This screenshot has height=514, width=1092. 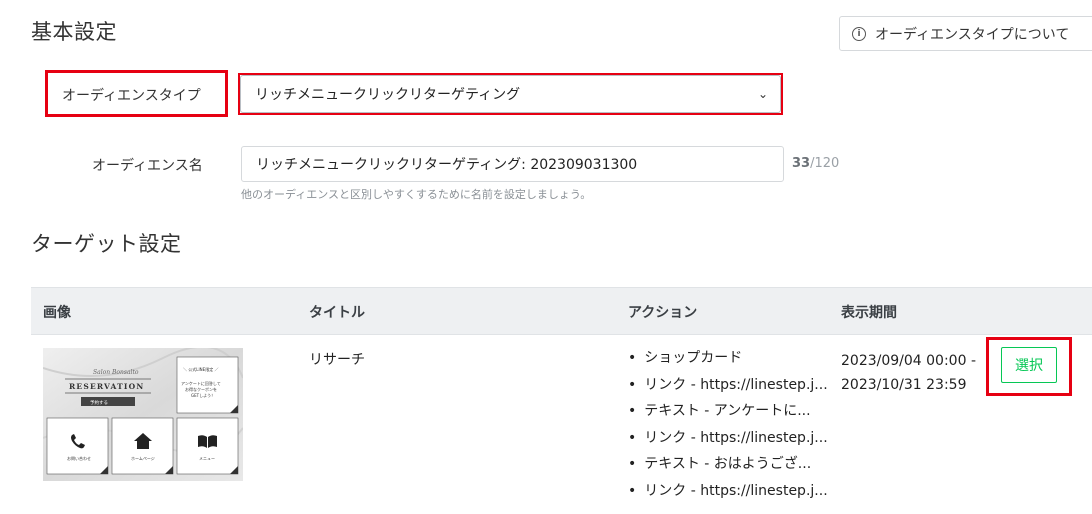 I want to click on target-settings-heading: ターゲット設定, so click(x=106, y=244).